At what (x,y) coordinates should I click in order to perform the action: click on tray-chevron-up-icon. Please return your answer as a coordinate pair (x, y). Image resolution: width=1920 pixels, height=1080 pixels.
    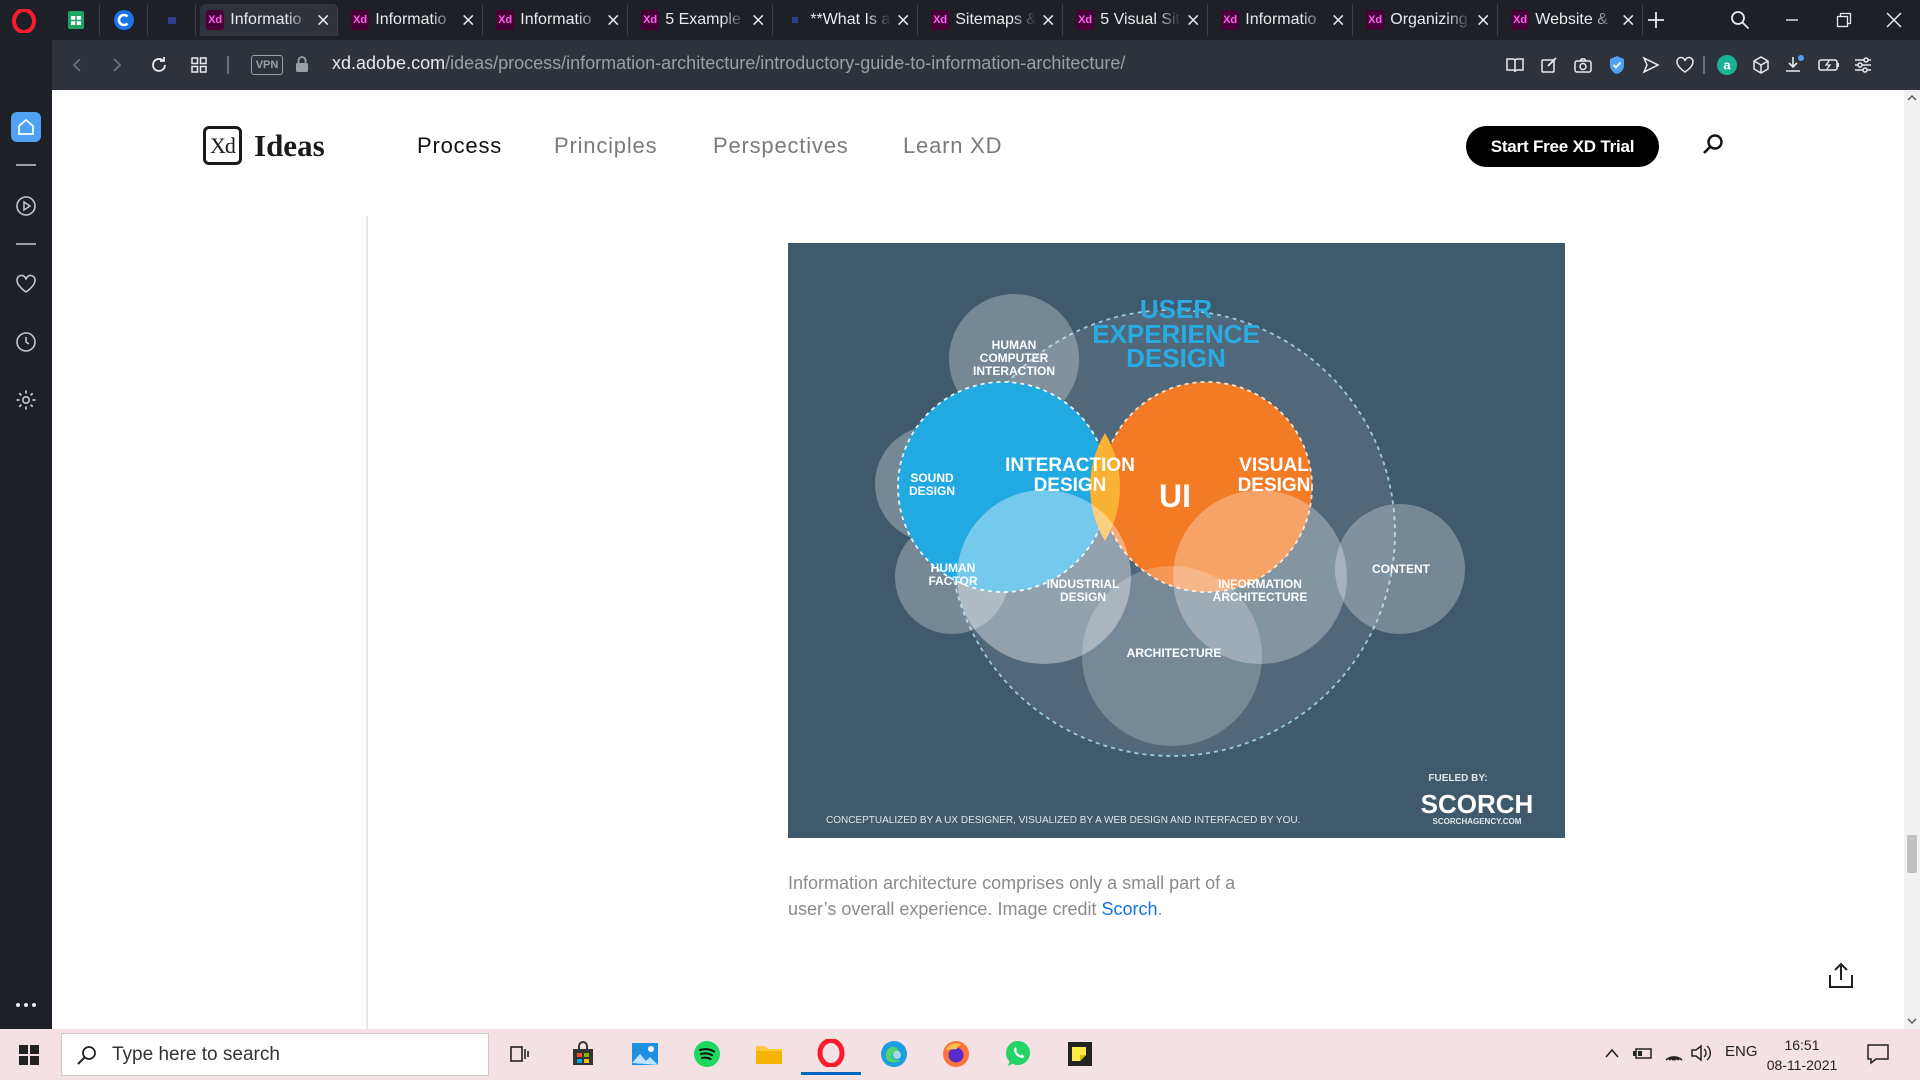
    Looking at the image, I should click on (1612, 1053).